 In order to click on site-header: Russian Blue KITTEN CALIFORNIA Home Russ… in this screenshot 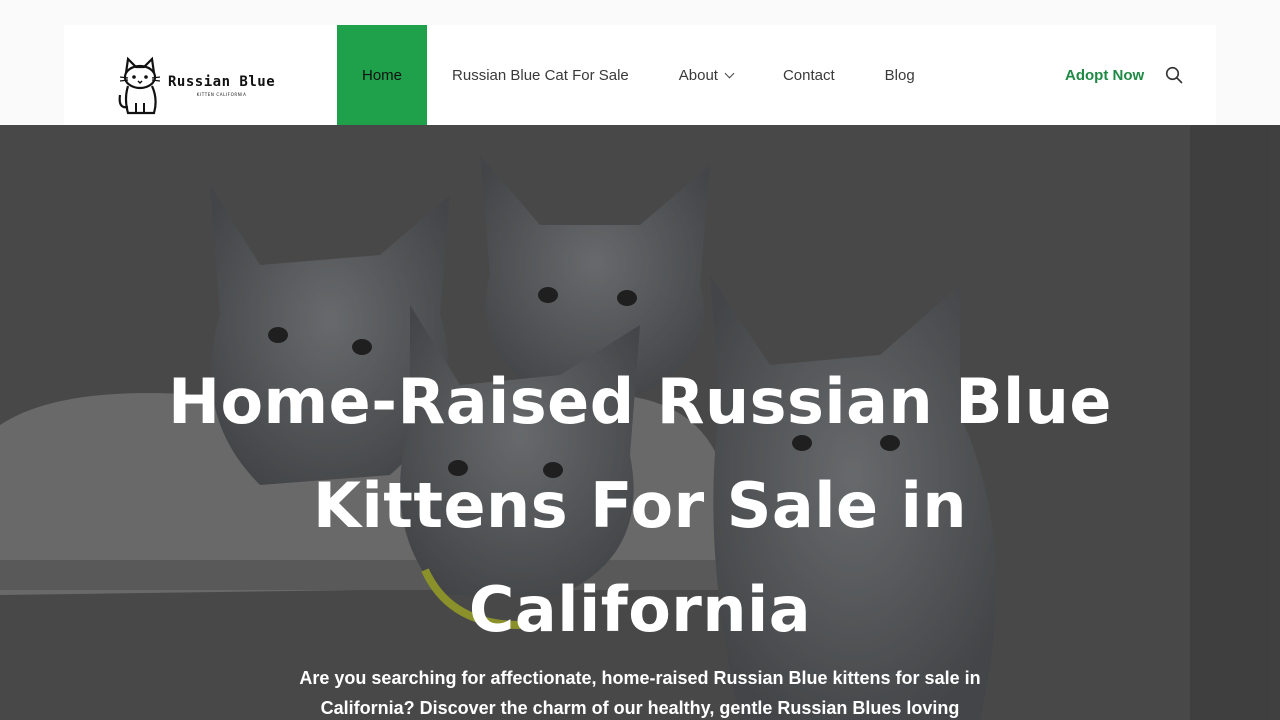, I will do `click(640, 75)`.